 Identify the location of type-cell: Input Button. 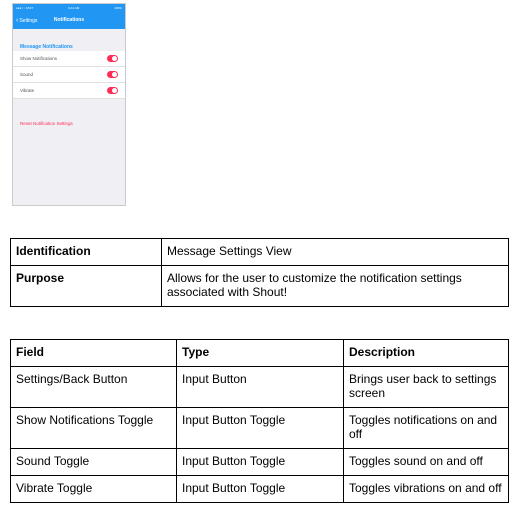
(260, 387).